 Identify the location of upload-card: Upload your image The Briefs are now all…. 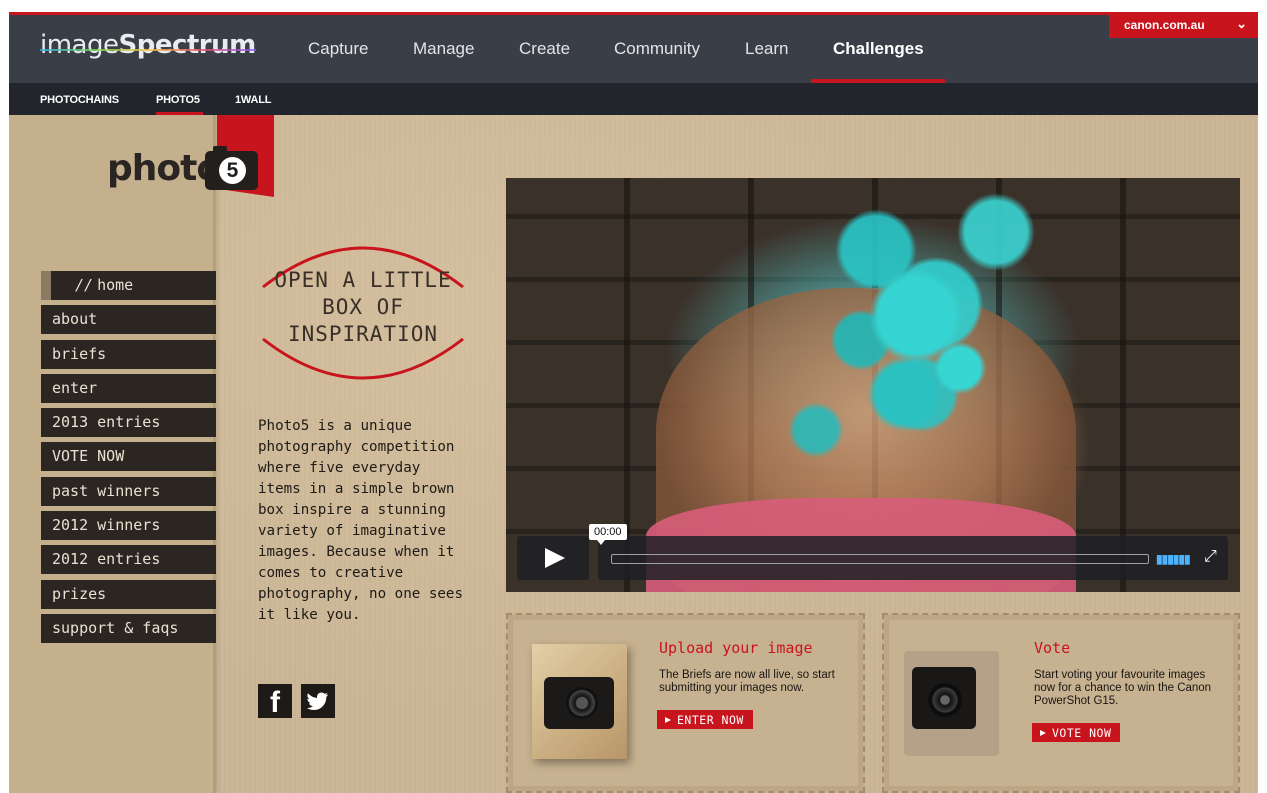
(685, 703).